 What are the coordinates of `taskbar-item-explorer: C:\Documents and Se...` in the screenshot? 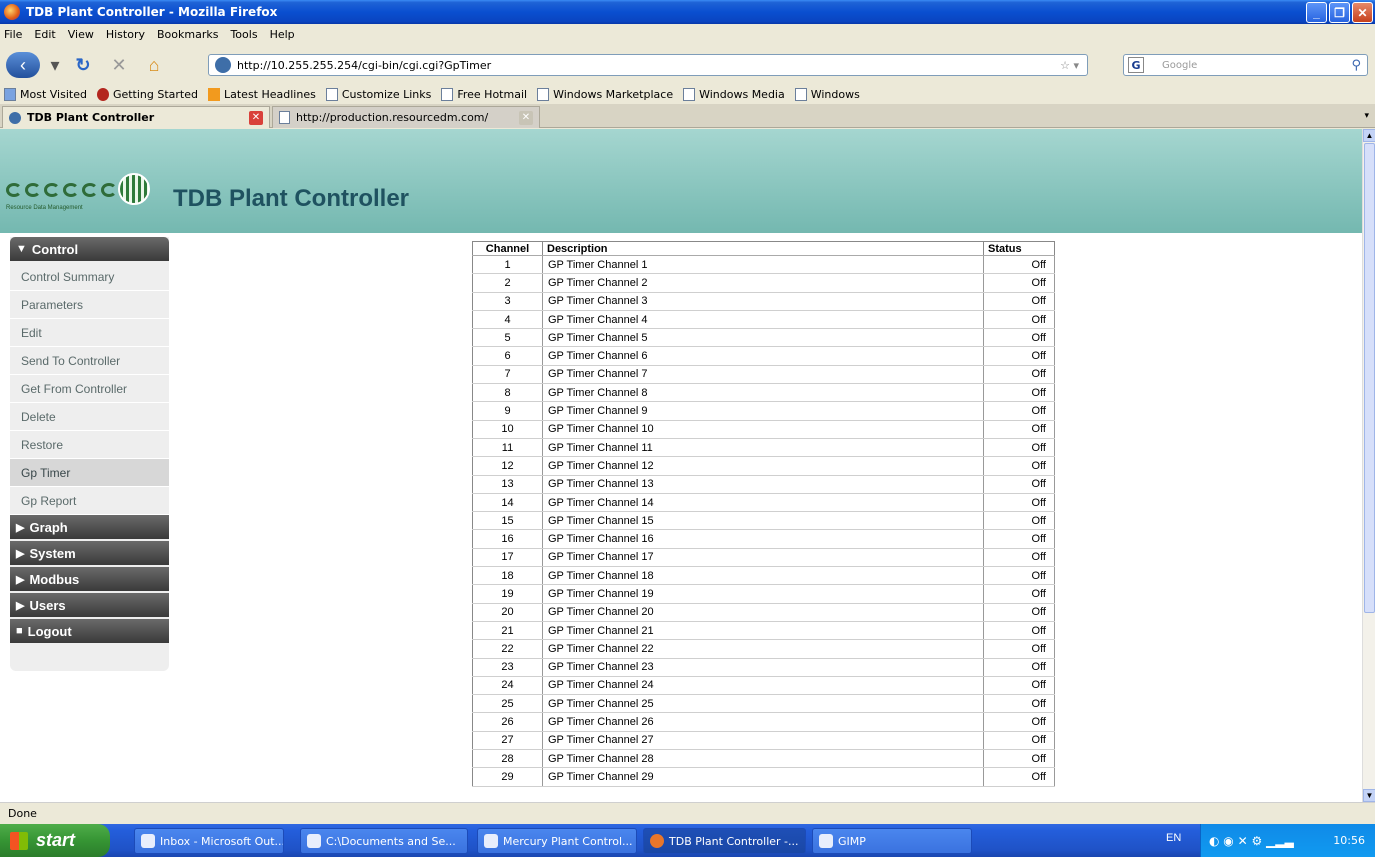 It's located at (384, 841).